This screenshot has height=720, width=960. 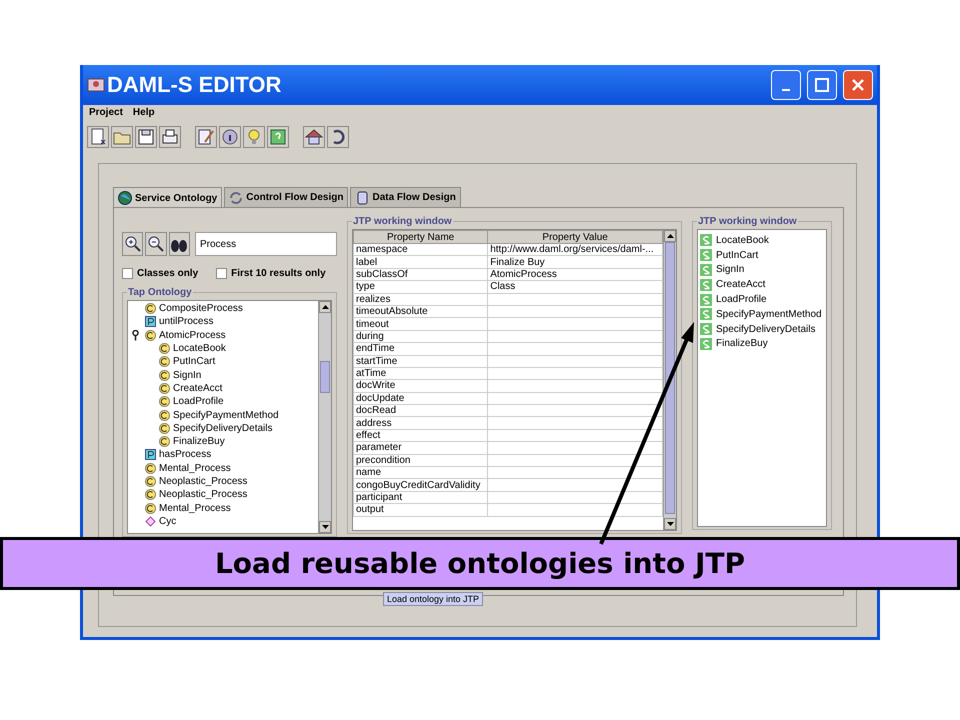 I want to click on home-button, so click(x=314, y=137).